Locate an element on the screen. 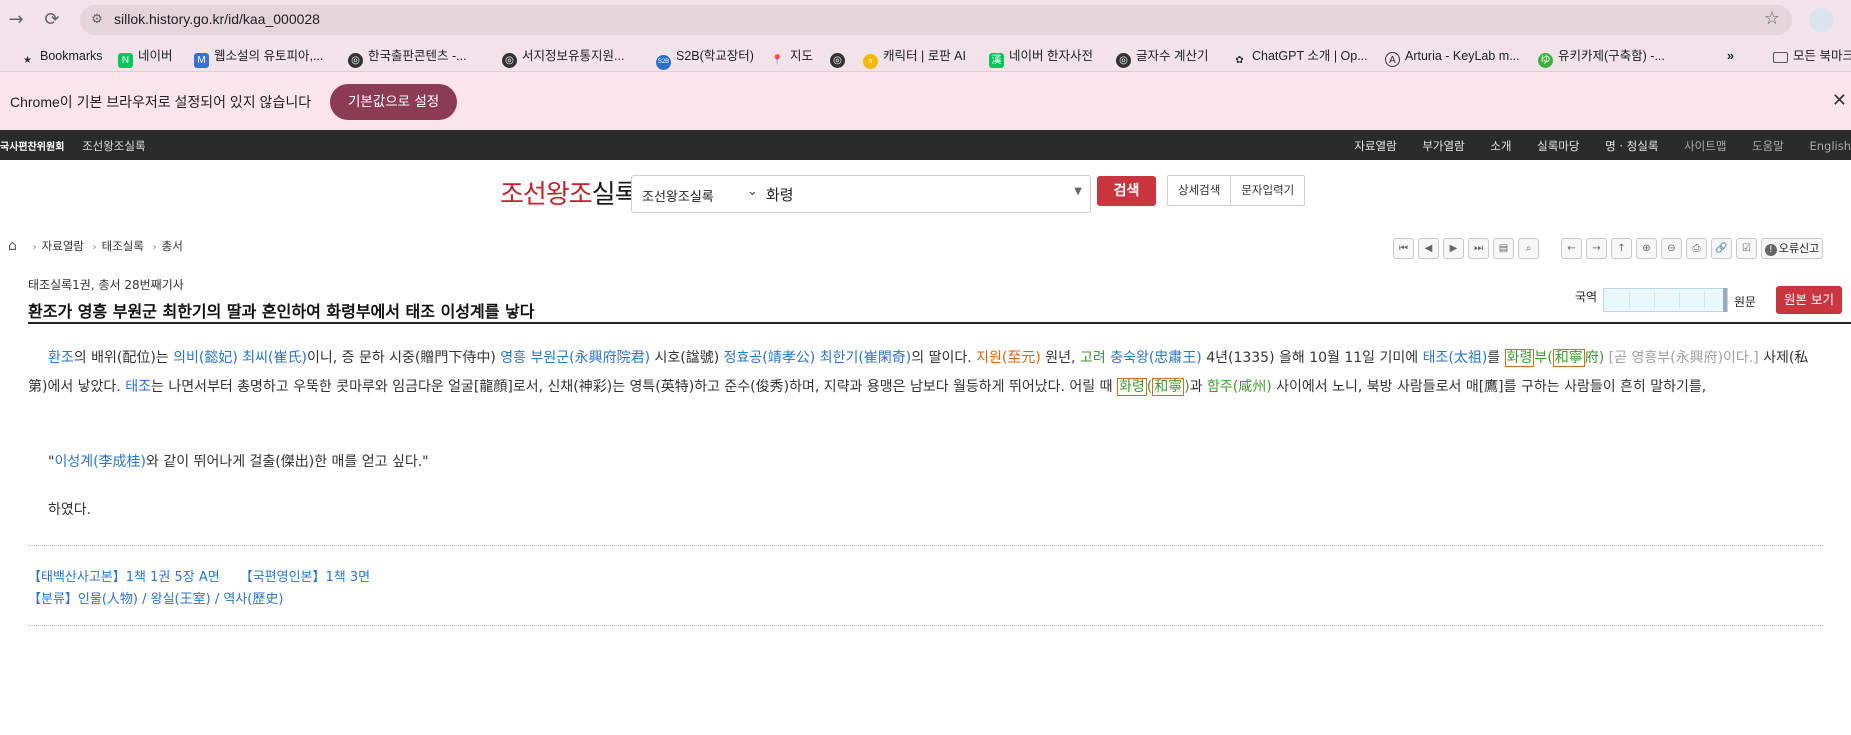 The height and width of the screenshot is (735, 1851). person-link: 태조 is located at coordinates (138, 387).